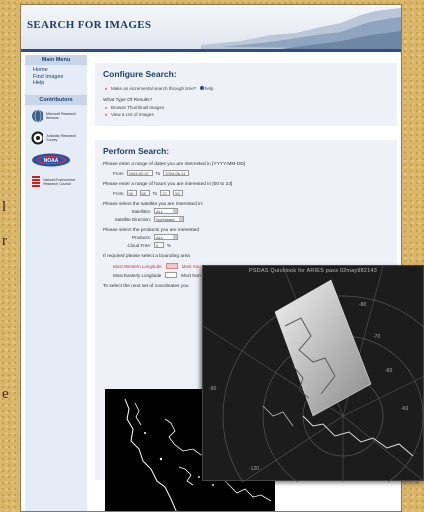  What do you see at coordinates (209, 88) in the screenshot?
I see `help-link: help` at bounding box center [209, 88].